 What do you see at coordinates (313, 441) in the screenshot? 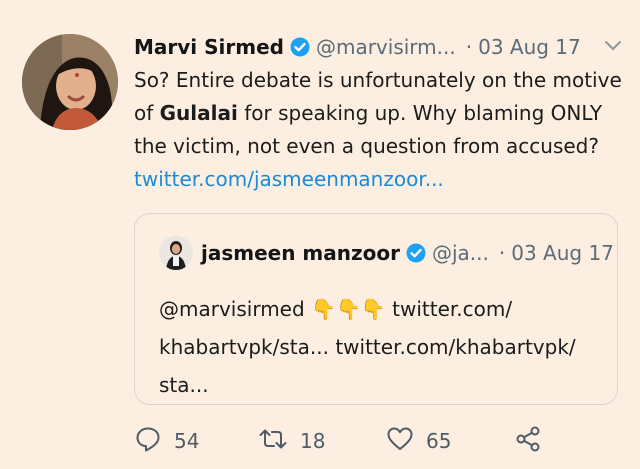
I see `retweet-count: 18` at bounding box center [313, 441].